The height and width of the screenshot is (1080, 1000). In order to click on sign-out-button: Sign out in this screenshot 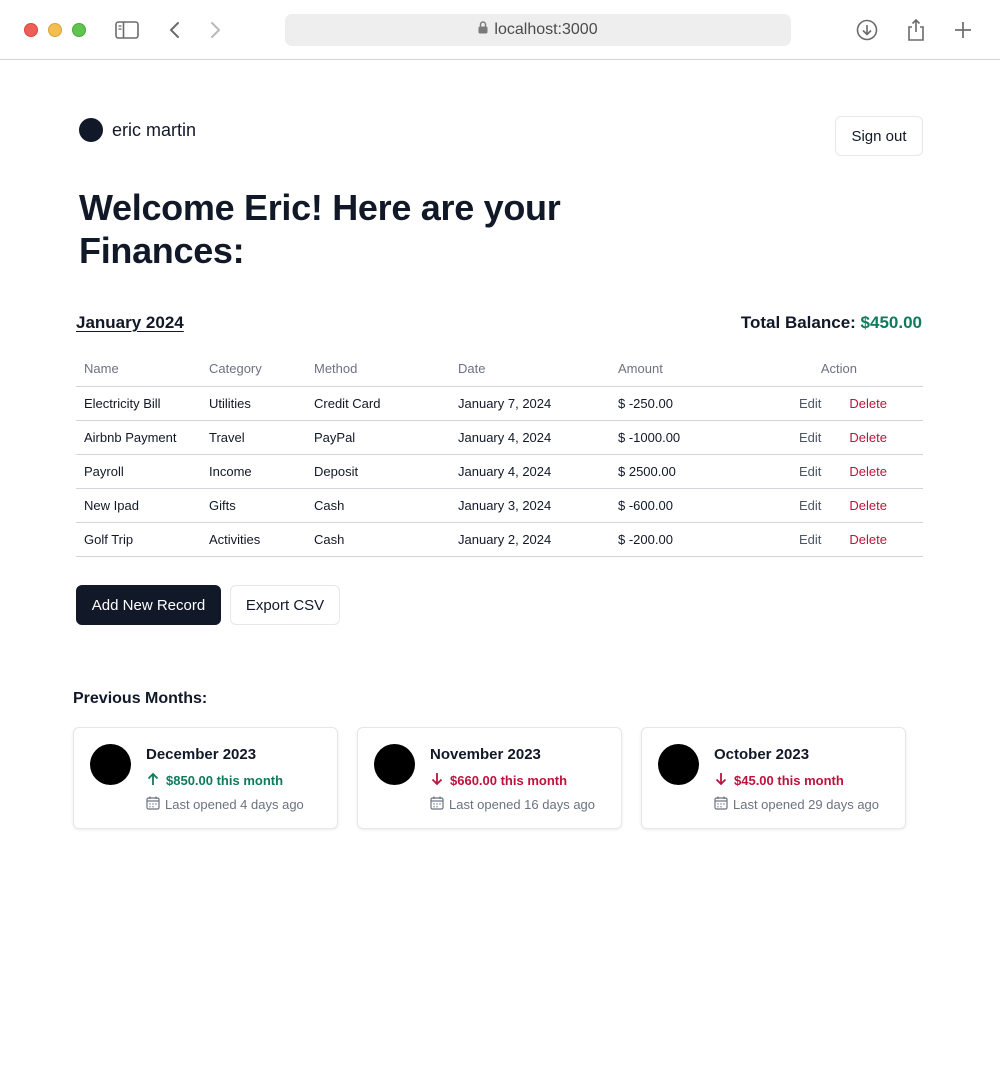, I will do `click(879, 136)`.